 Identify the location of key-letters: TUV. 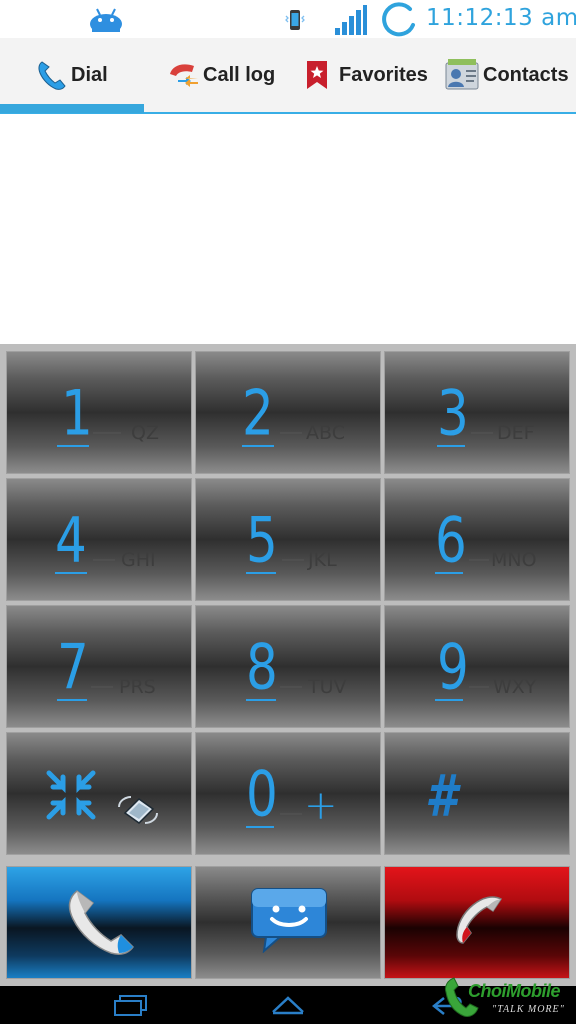
(327, 687).